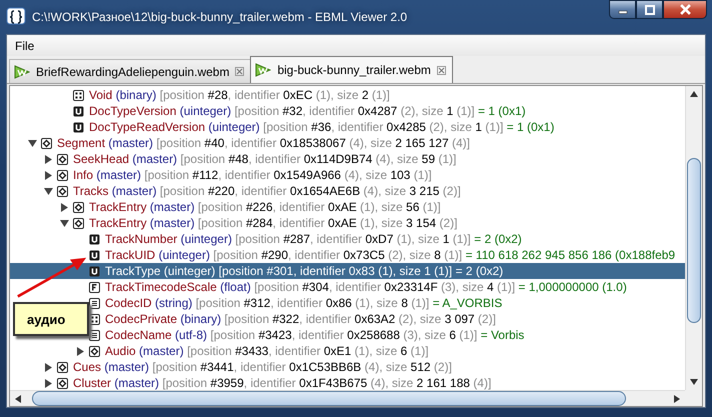  I want to click on braces-icon, so click(16, 17).